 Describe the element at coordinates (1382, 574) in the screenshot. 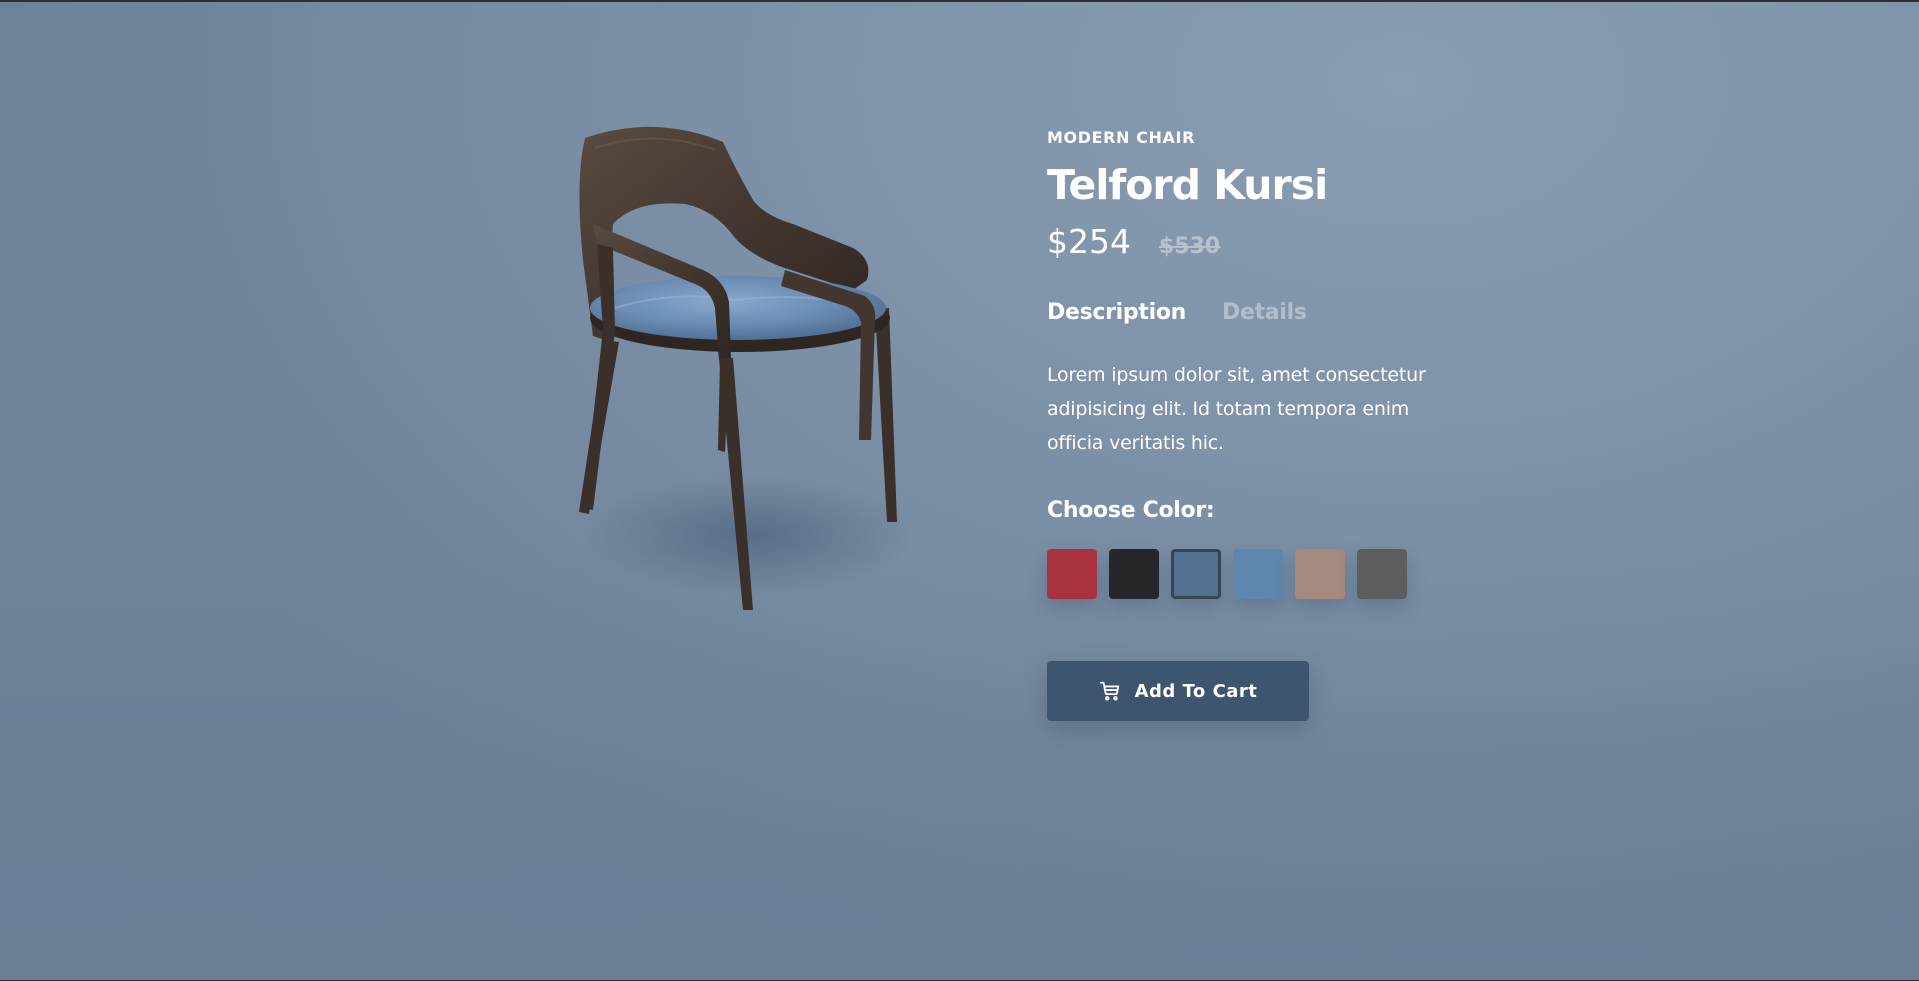

I see `color-swatch-grey` at that location.